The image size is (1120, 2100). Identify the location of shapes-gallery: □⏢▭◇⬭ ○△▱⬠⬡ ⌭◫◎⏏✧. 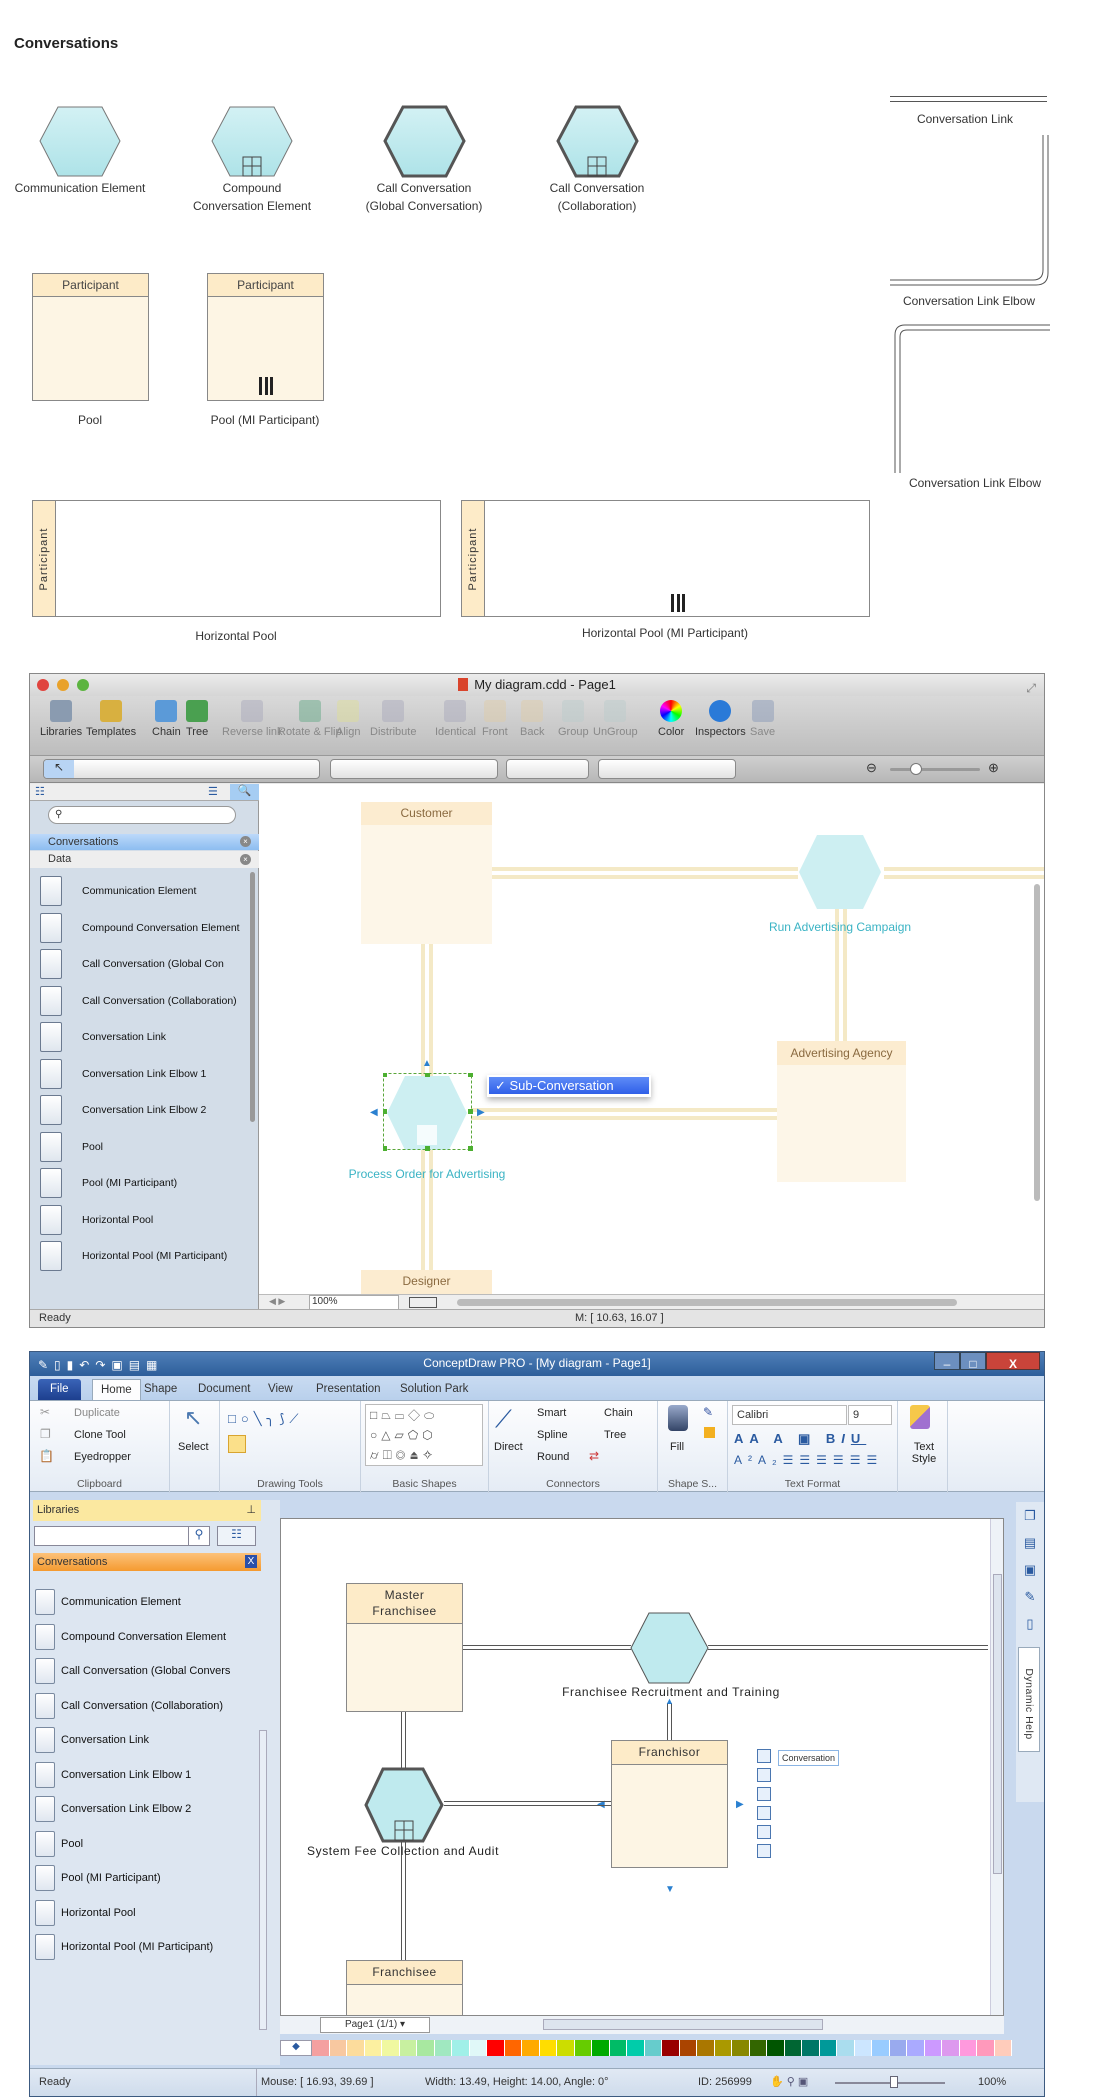
(424, 1435).